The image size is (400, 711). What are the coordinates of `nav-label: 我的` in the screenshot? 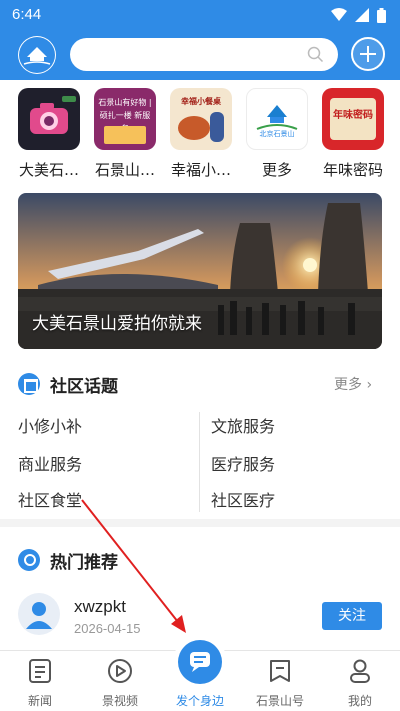 It's located at (359, 701).